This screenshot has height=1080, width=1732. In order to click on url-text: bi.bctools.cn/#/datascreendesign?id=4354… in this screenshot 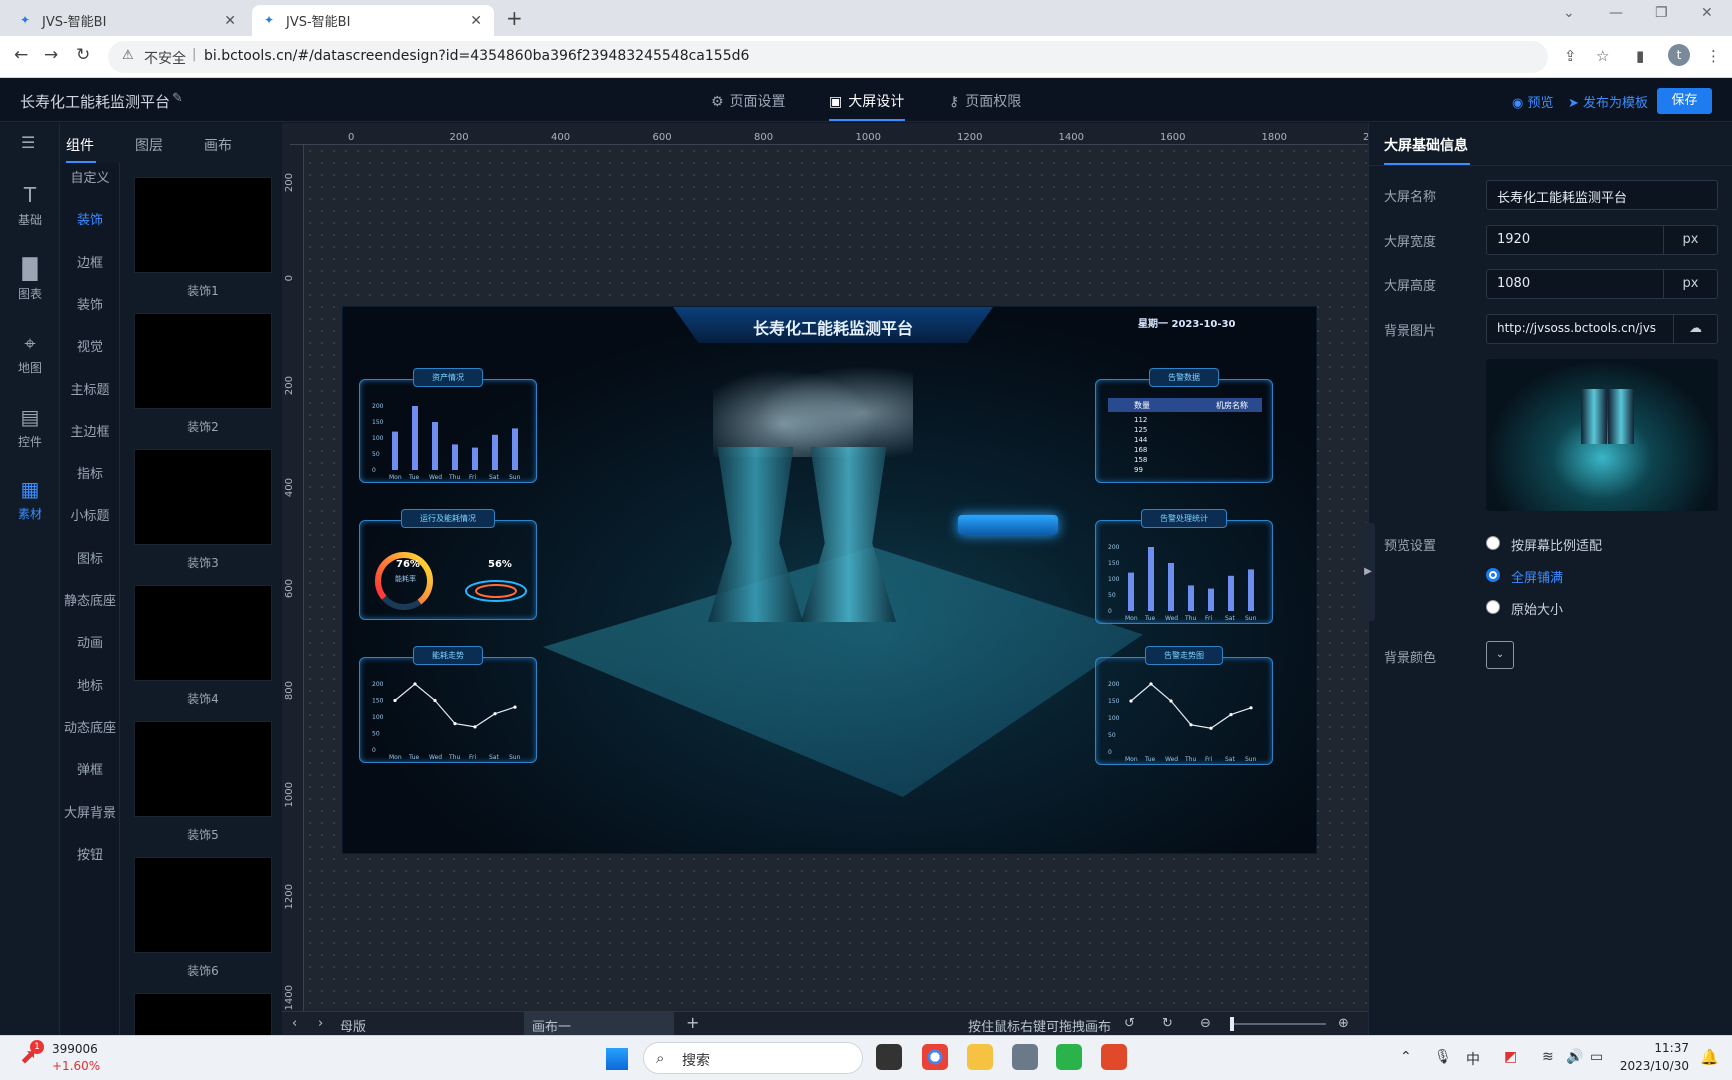, I will do `click(476, 56)`.